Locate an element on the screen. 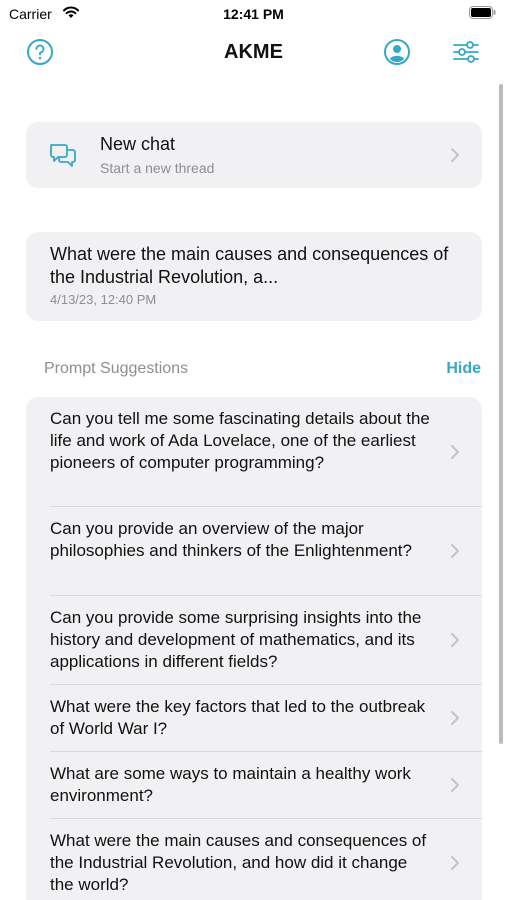 The image size is (507, 900). settings-sliders-icon is located at coordinates (466, 52).